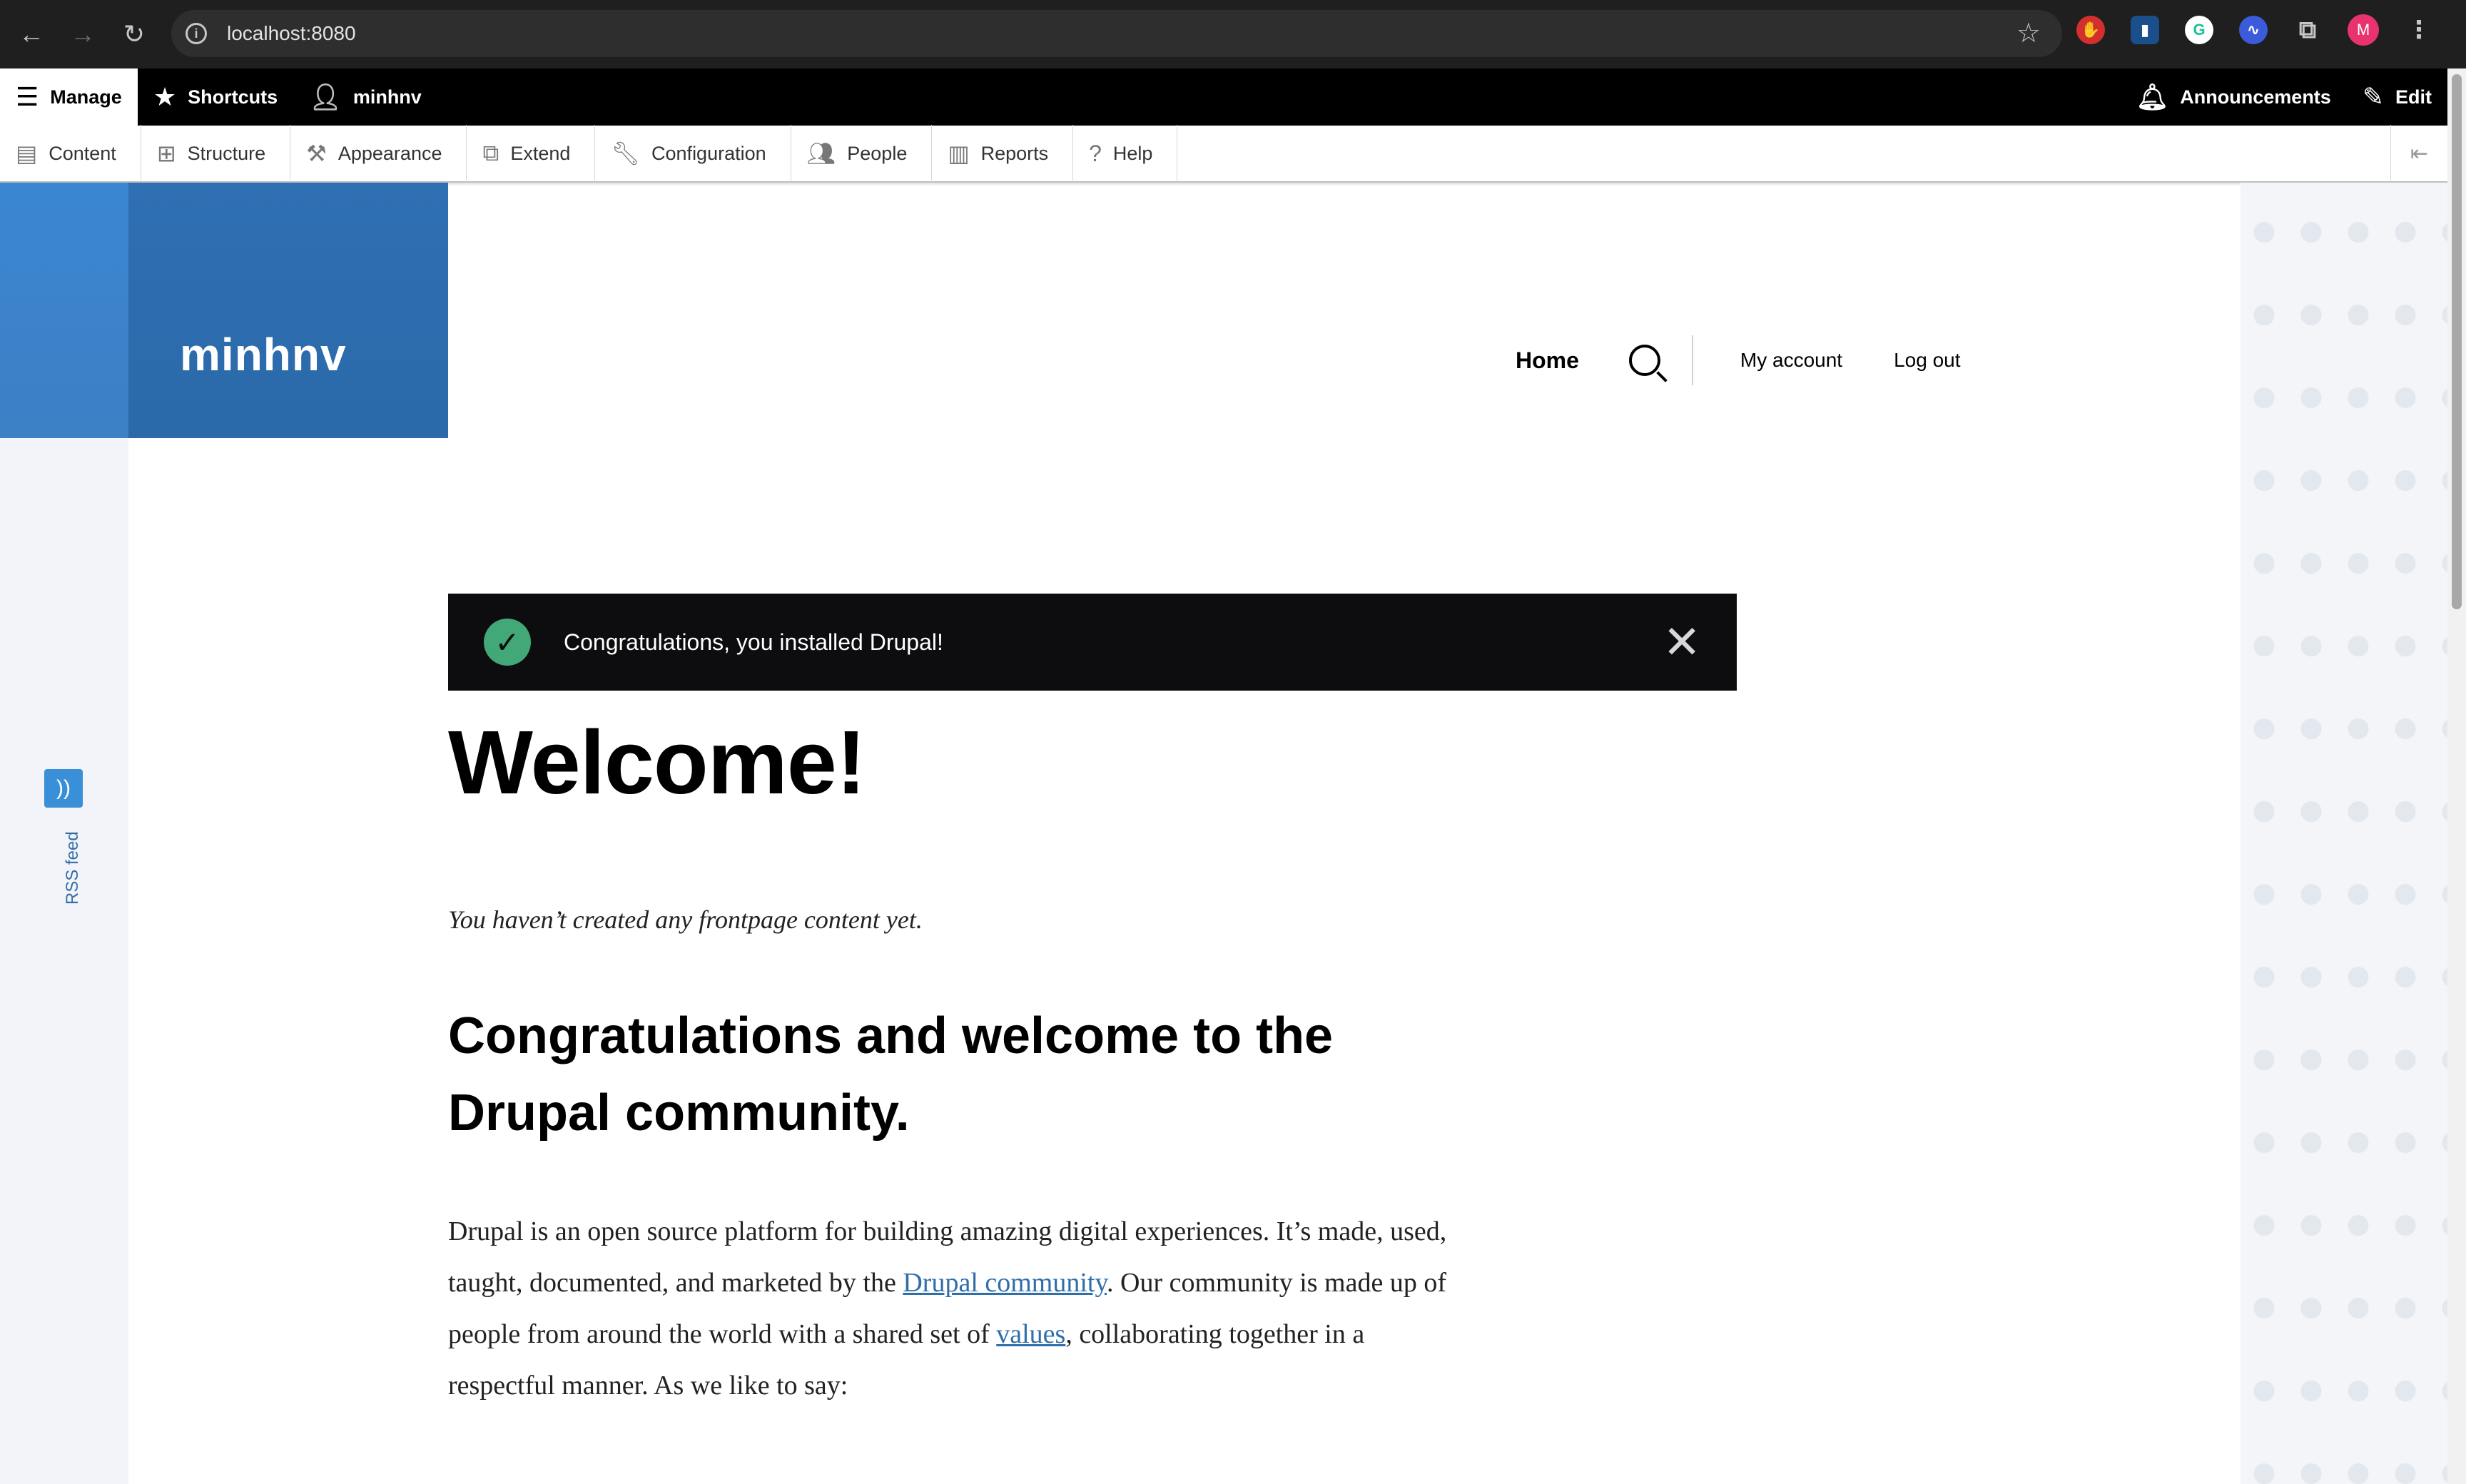 Image resolution: width=2466 pixels, height=1484 pixels. What do you see at coordinates (166, 153) in the screenshot?
I see `sitemap-icon: ⊞` at bounding box center [166, 153].